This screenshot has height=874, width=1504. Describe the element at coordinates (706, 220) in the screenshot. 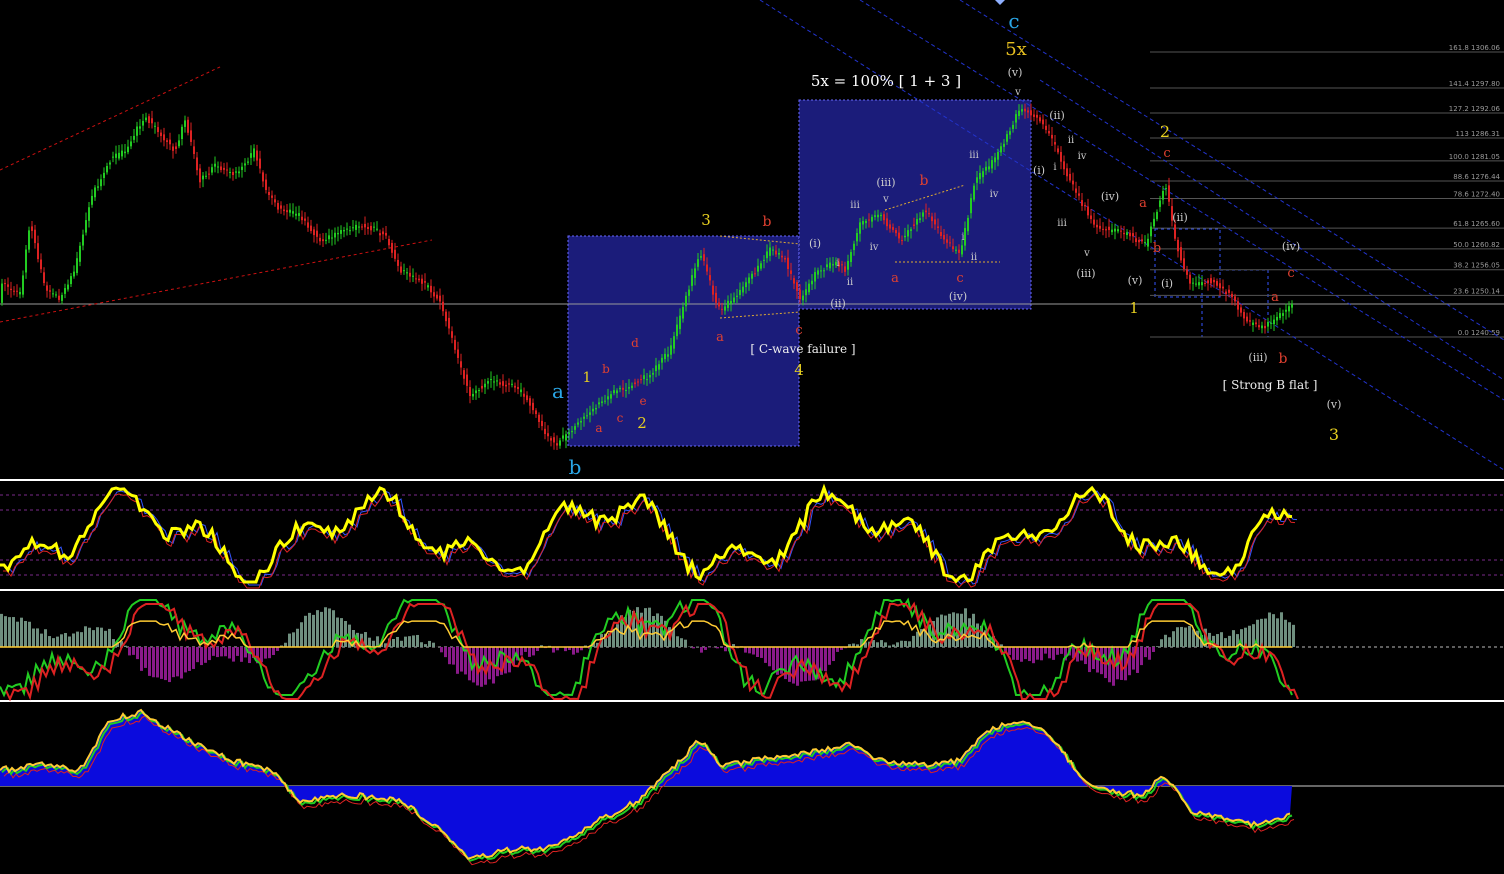

I see `wave-label: 3` at that location.